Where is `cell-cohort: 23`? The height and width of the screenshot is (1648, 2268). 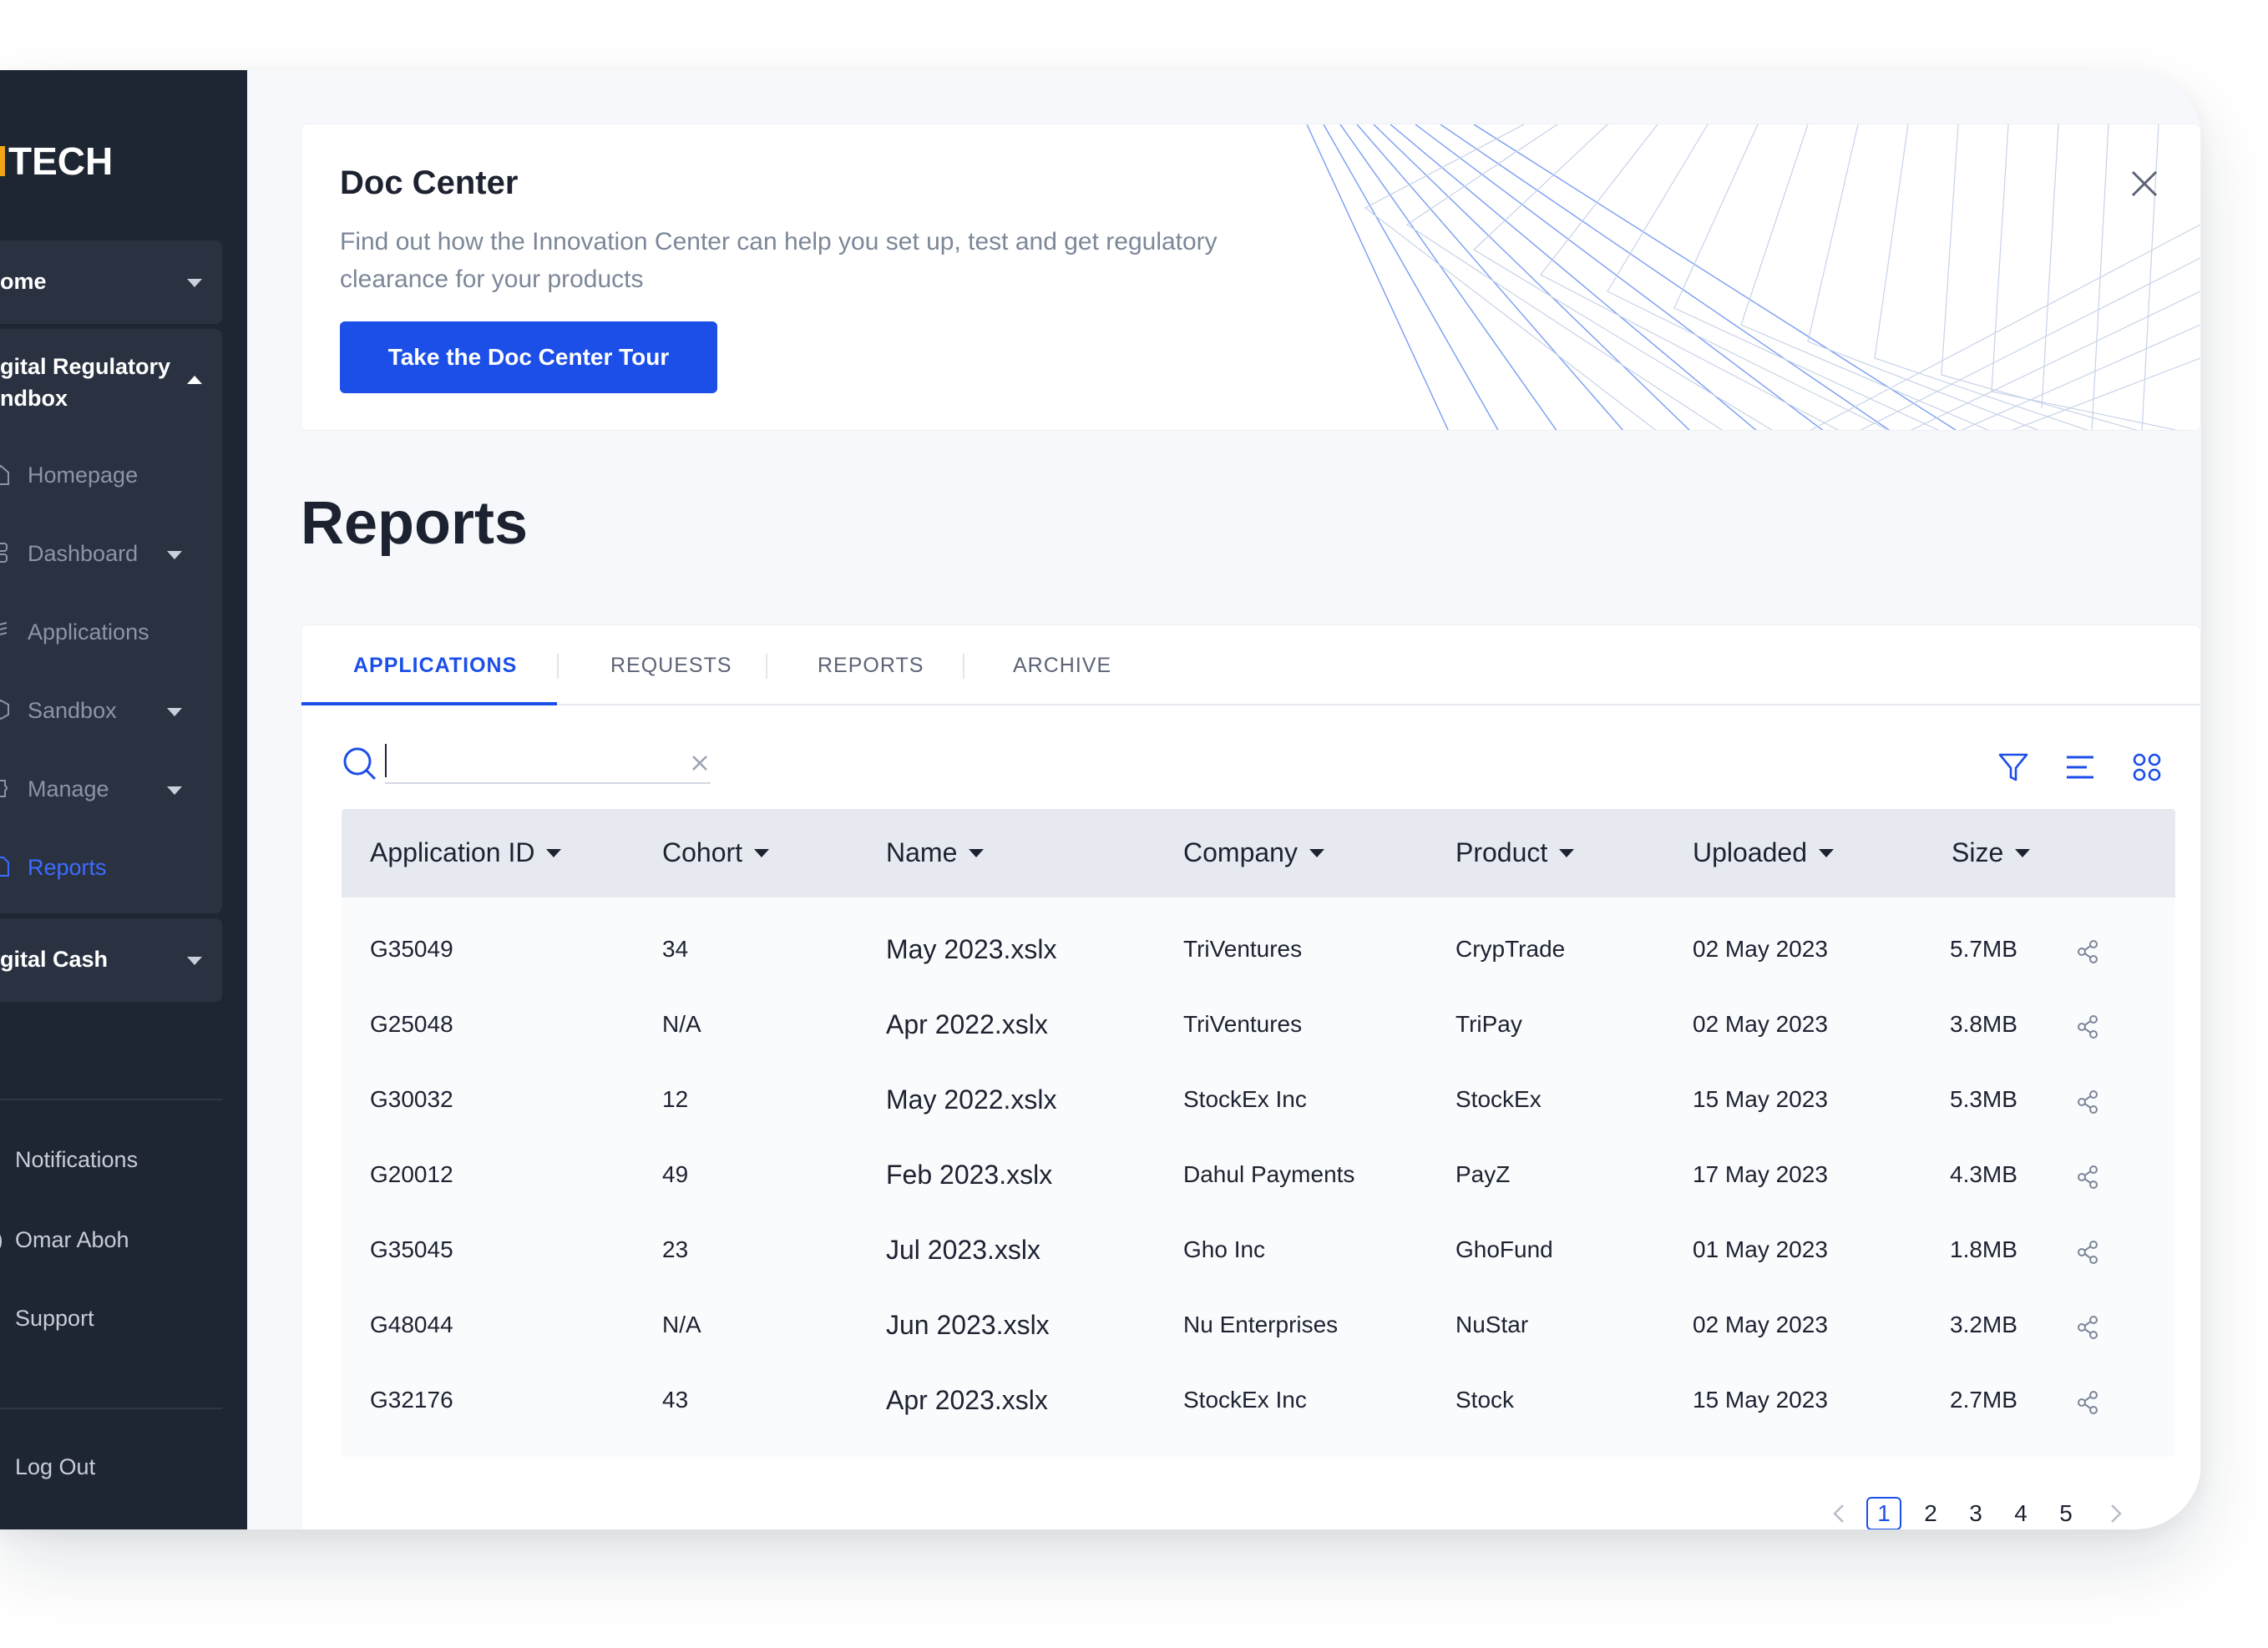 cell-cohort: 23 is located at coordinates (675, 1249).